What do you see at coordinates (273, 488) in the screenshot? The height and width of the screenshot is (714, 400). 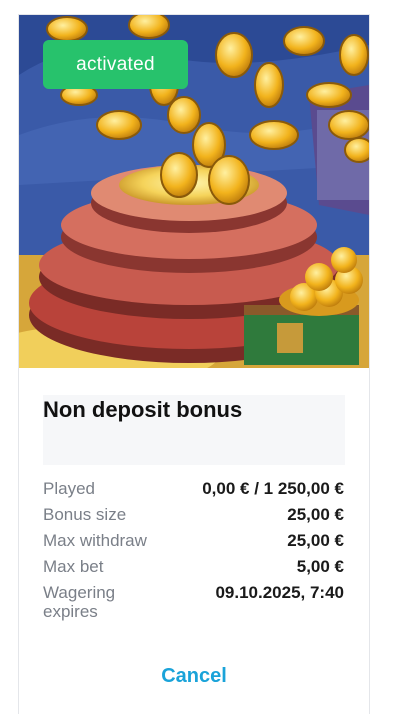 I see `detail-value: 0,00 € / 1 250,00 €` at bounding box center [273, 488].